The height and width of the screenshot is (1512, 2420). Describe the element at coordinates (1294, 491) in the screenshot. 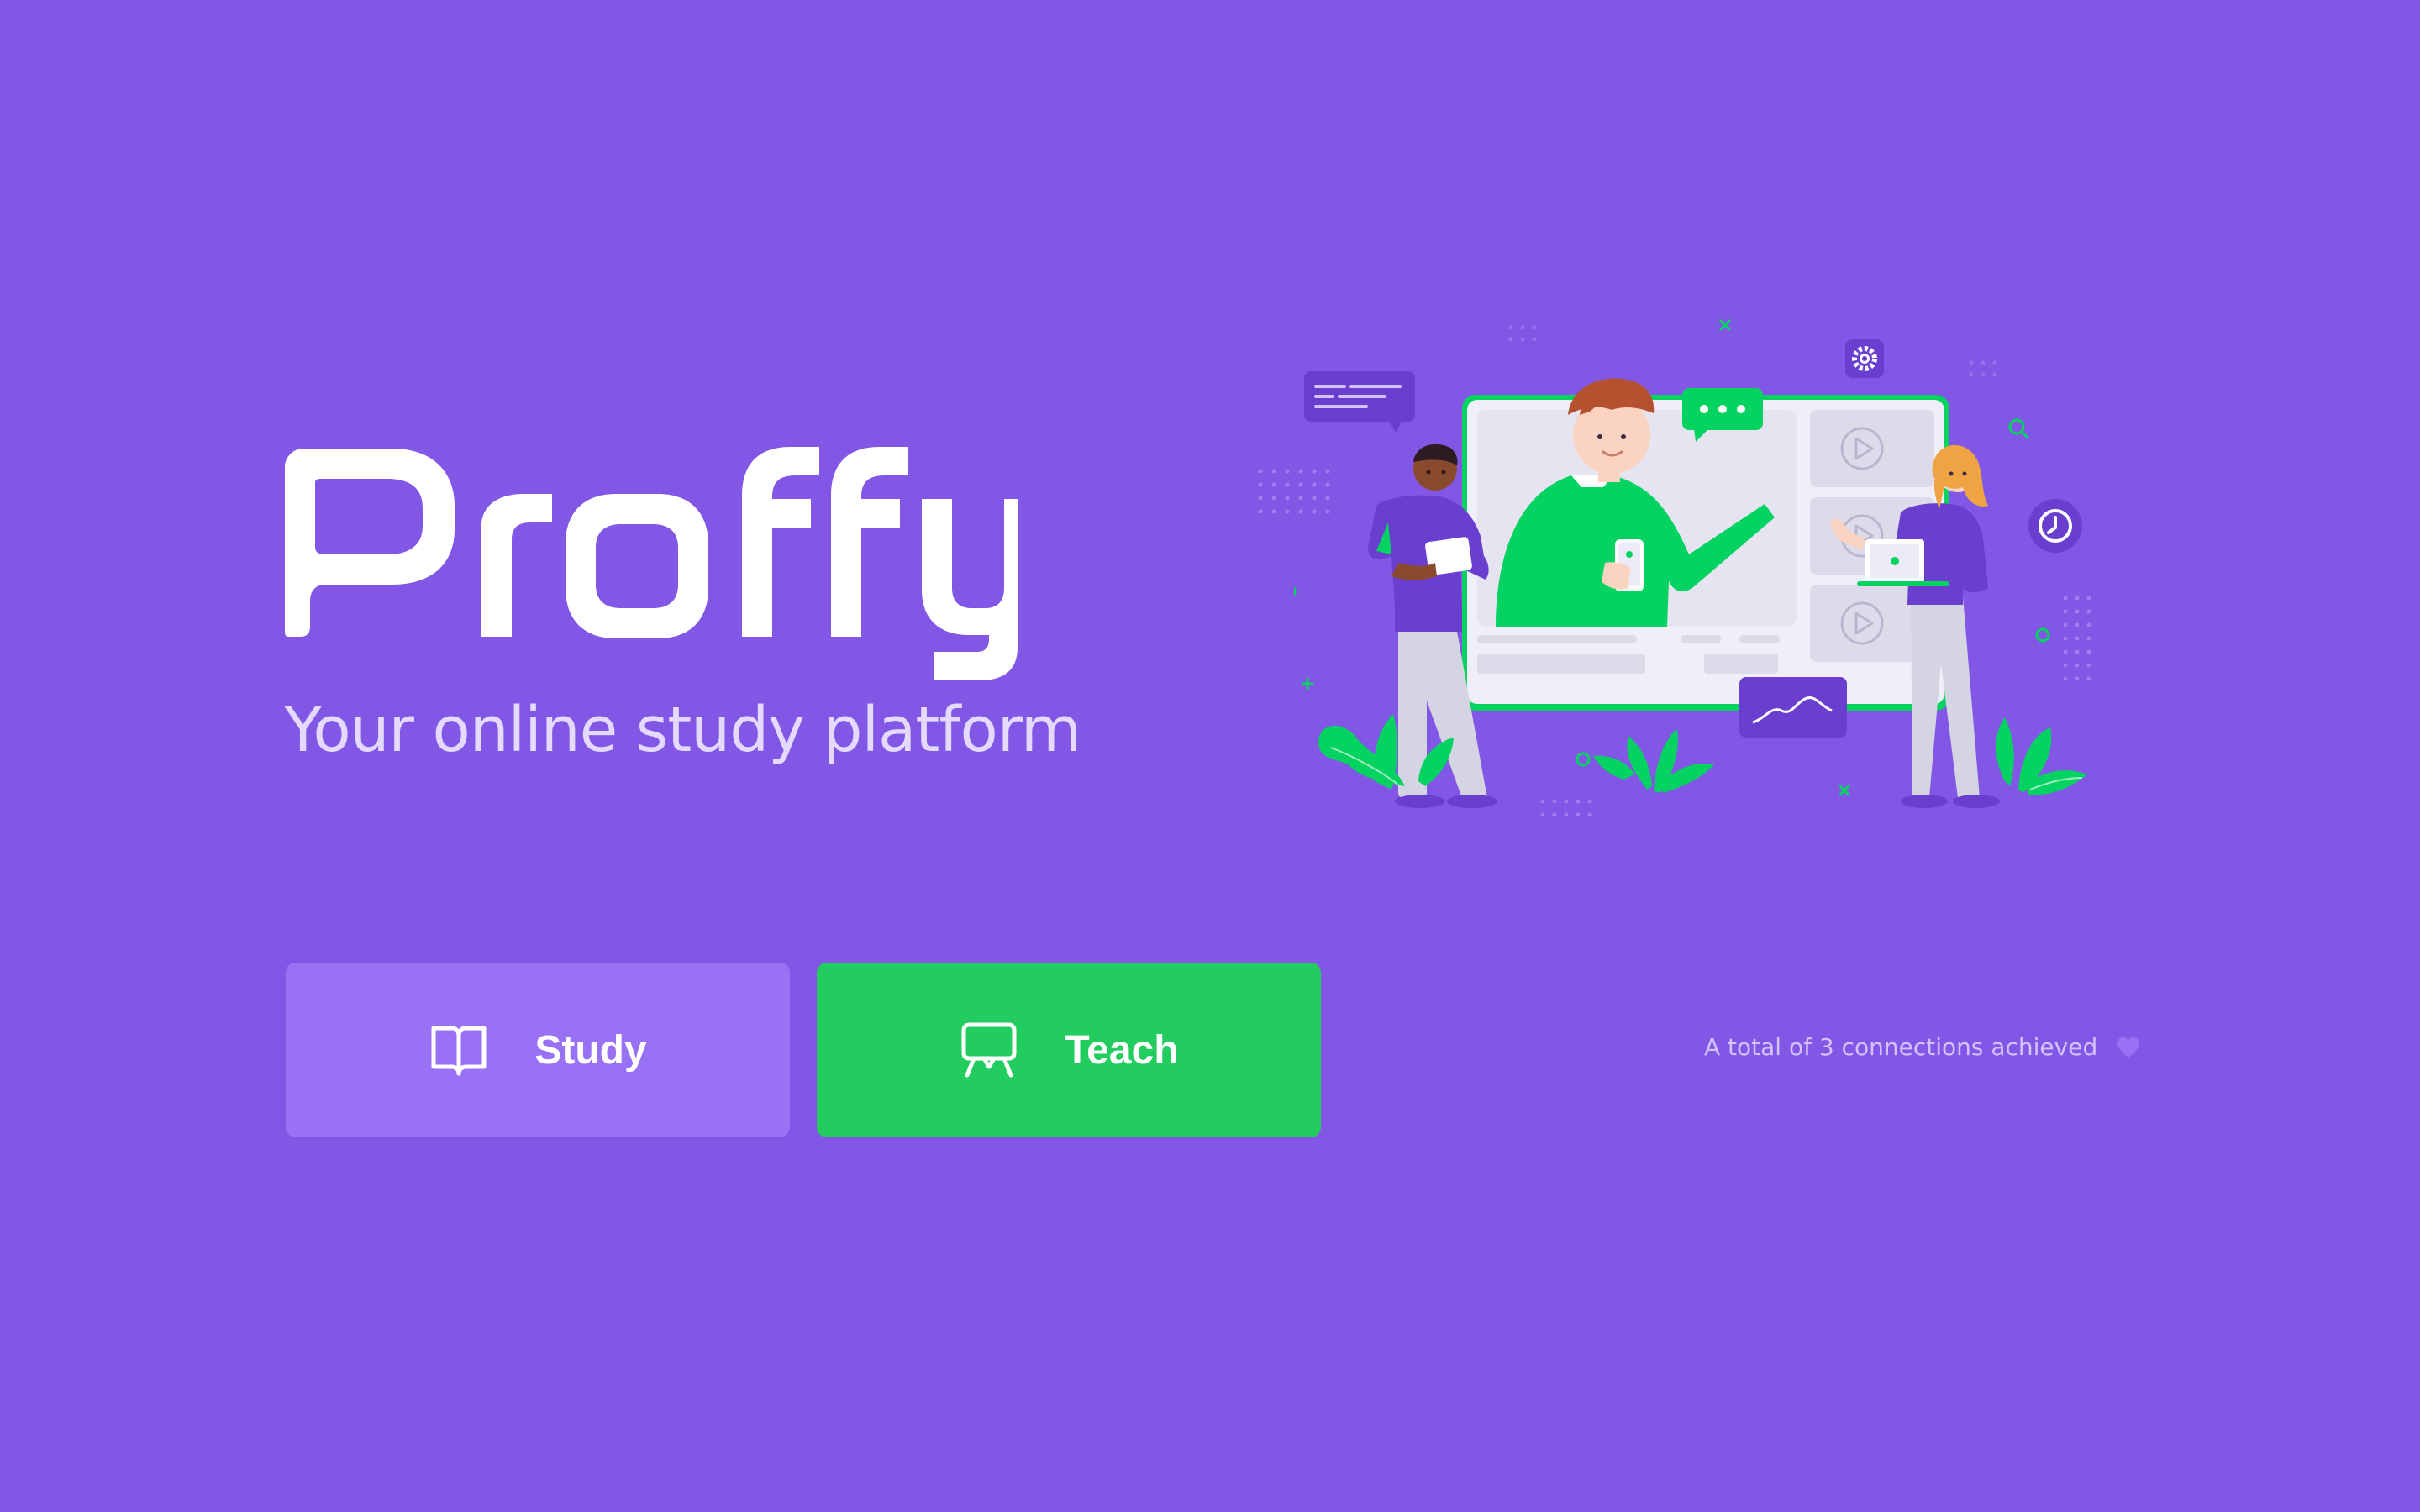

I see `dot-pattern` at that location.